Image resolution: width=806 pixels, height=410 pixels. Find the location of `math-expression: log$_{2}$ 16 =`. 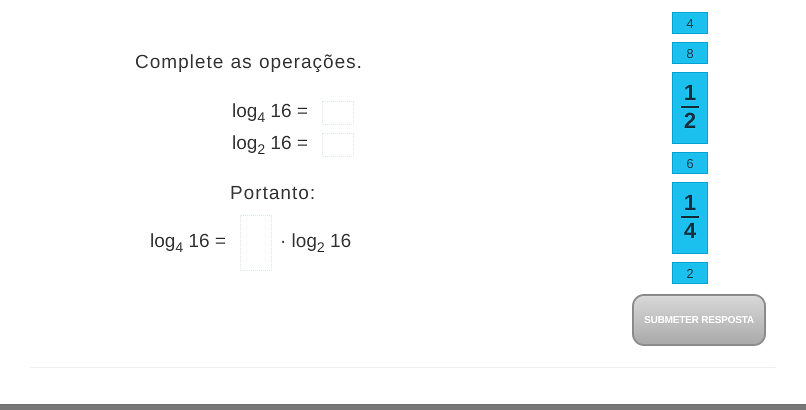

math-expression: log$_{2}$ 16 = is located at coordinates (270, 145).